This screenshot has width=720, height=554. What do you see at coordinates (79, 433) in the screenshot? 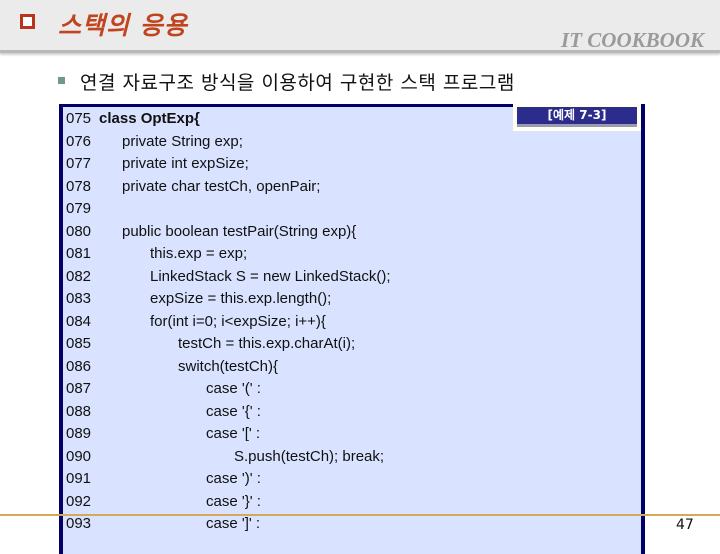
I see `line-number: 089` at bounding box center [79, 433].